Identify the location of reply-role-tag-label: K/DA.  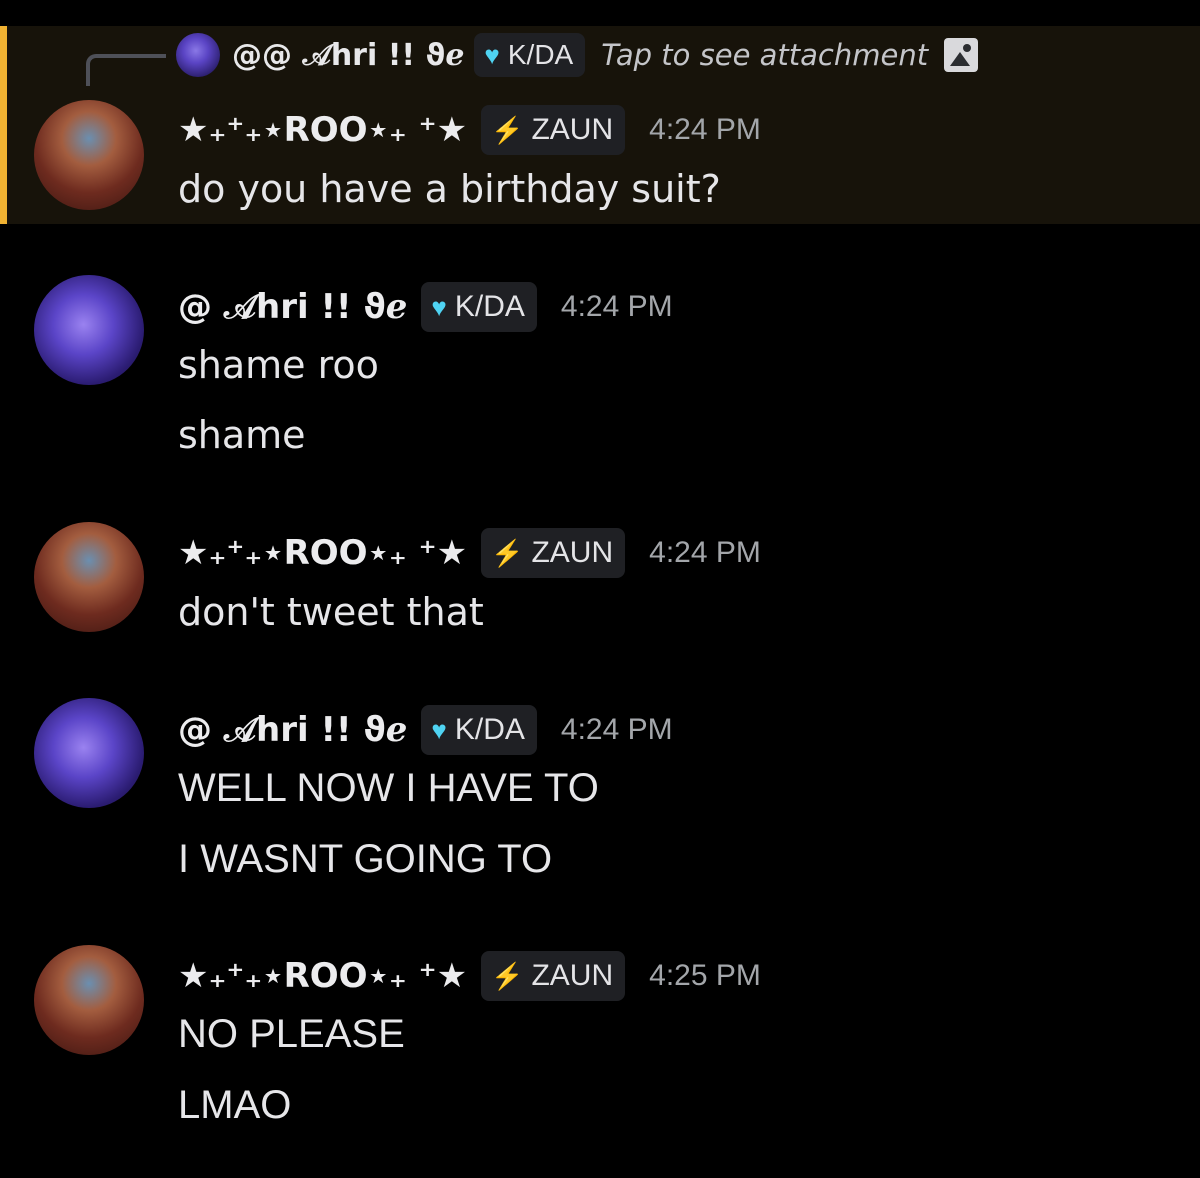
(540, 54).